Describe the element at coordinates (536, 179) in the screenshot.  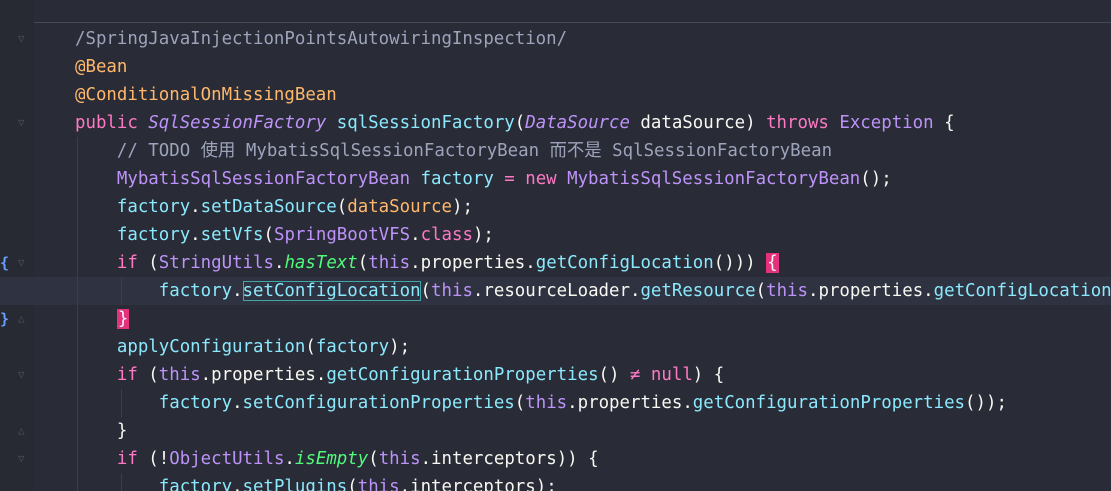
I see `code-token: = new` at that location.